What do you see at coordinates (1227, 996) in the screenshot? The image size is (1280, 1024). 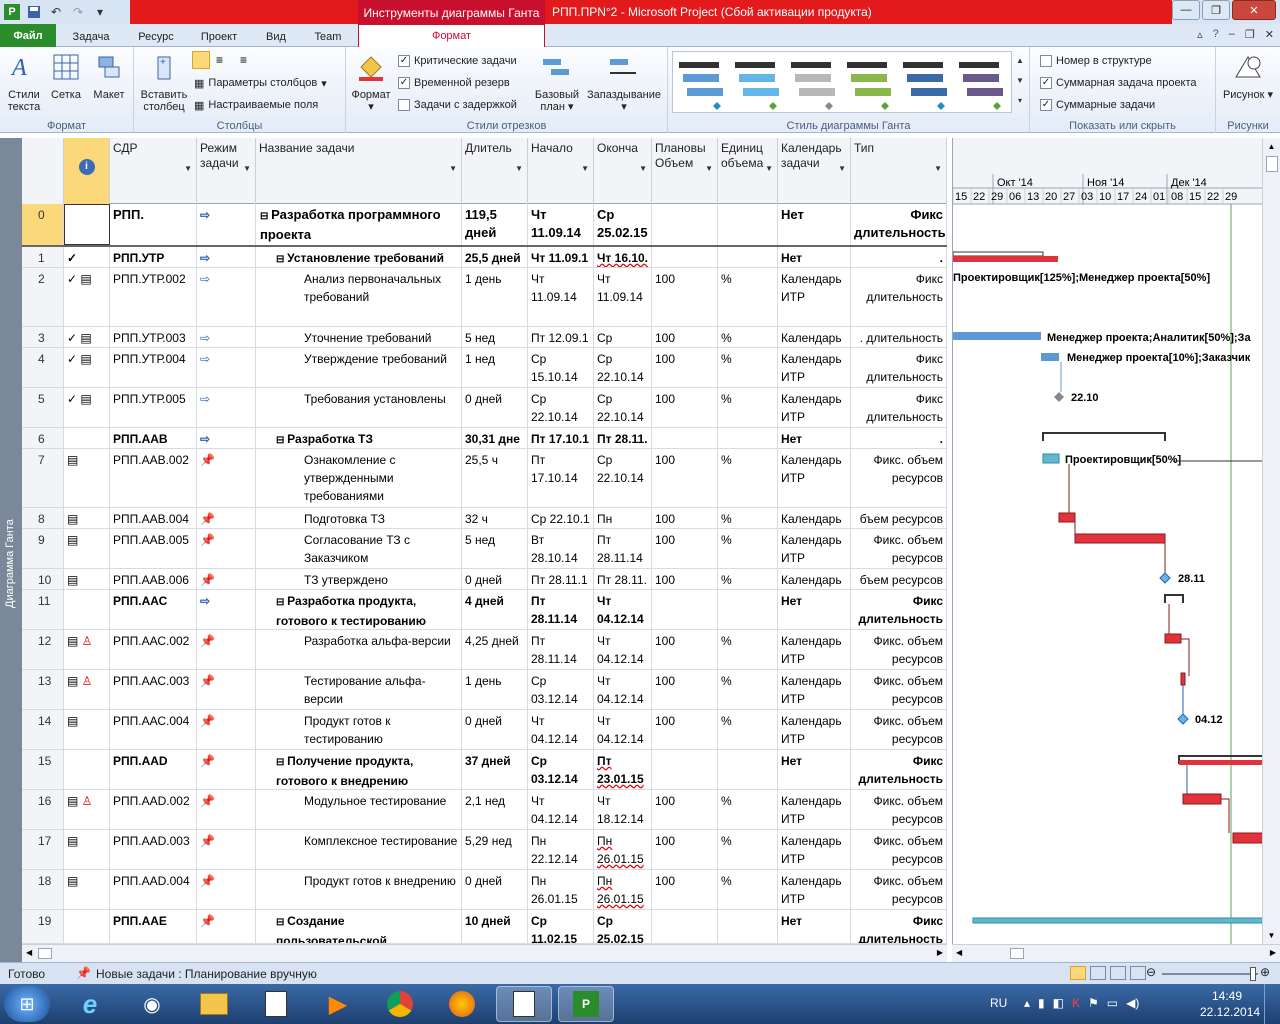 I see `clock-time: 14:49` at bounding box center [1227, 996].